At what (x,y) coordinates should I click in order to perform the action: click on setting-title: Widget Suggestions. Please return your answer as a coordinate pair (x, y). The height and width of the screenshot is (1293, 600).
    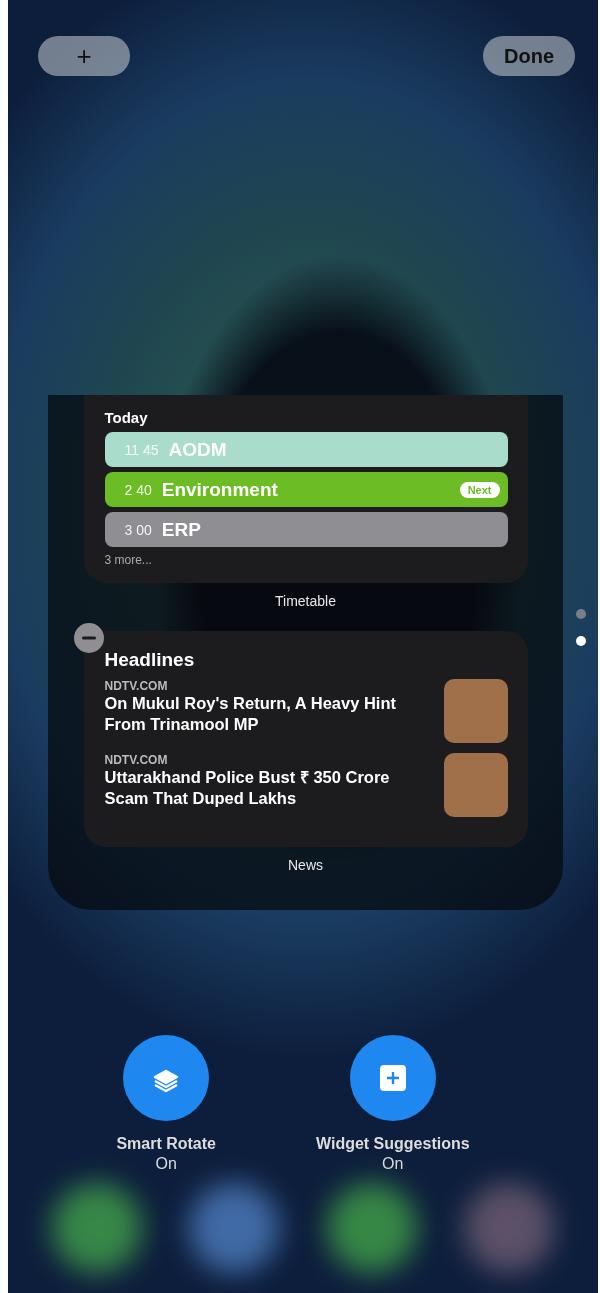
    Looking at the image, I should click on (392, 1144).